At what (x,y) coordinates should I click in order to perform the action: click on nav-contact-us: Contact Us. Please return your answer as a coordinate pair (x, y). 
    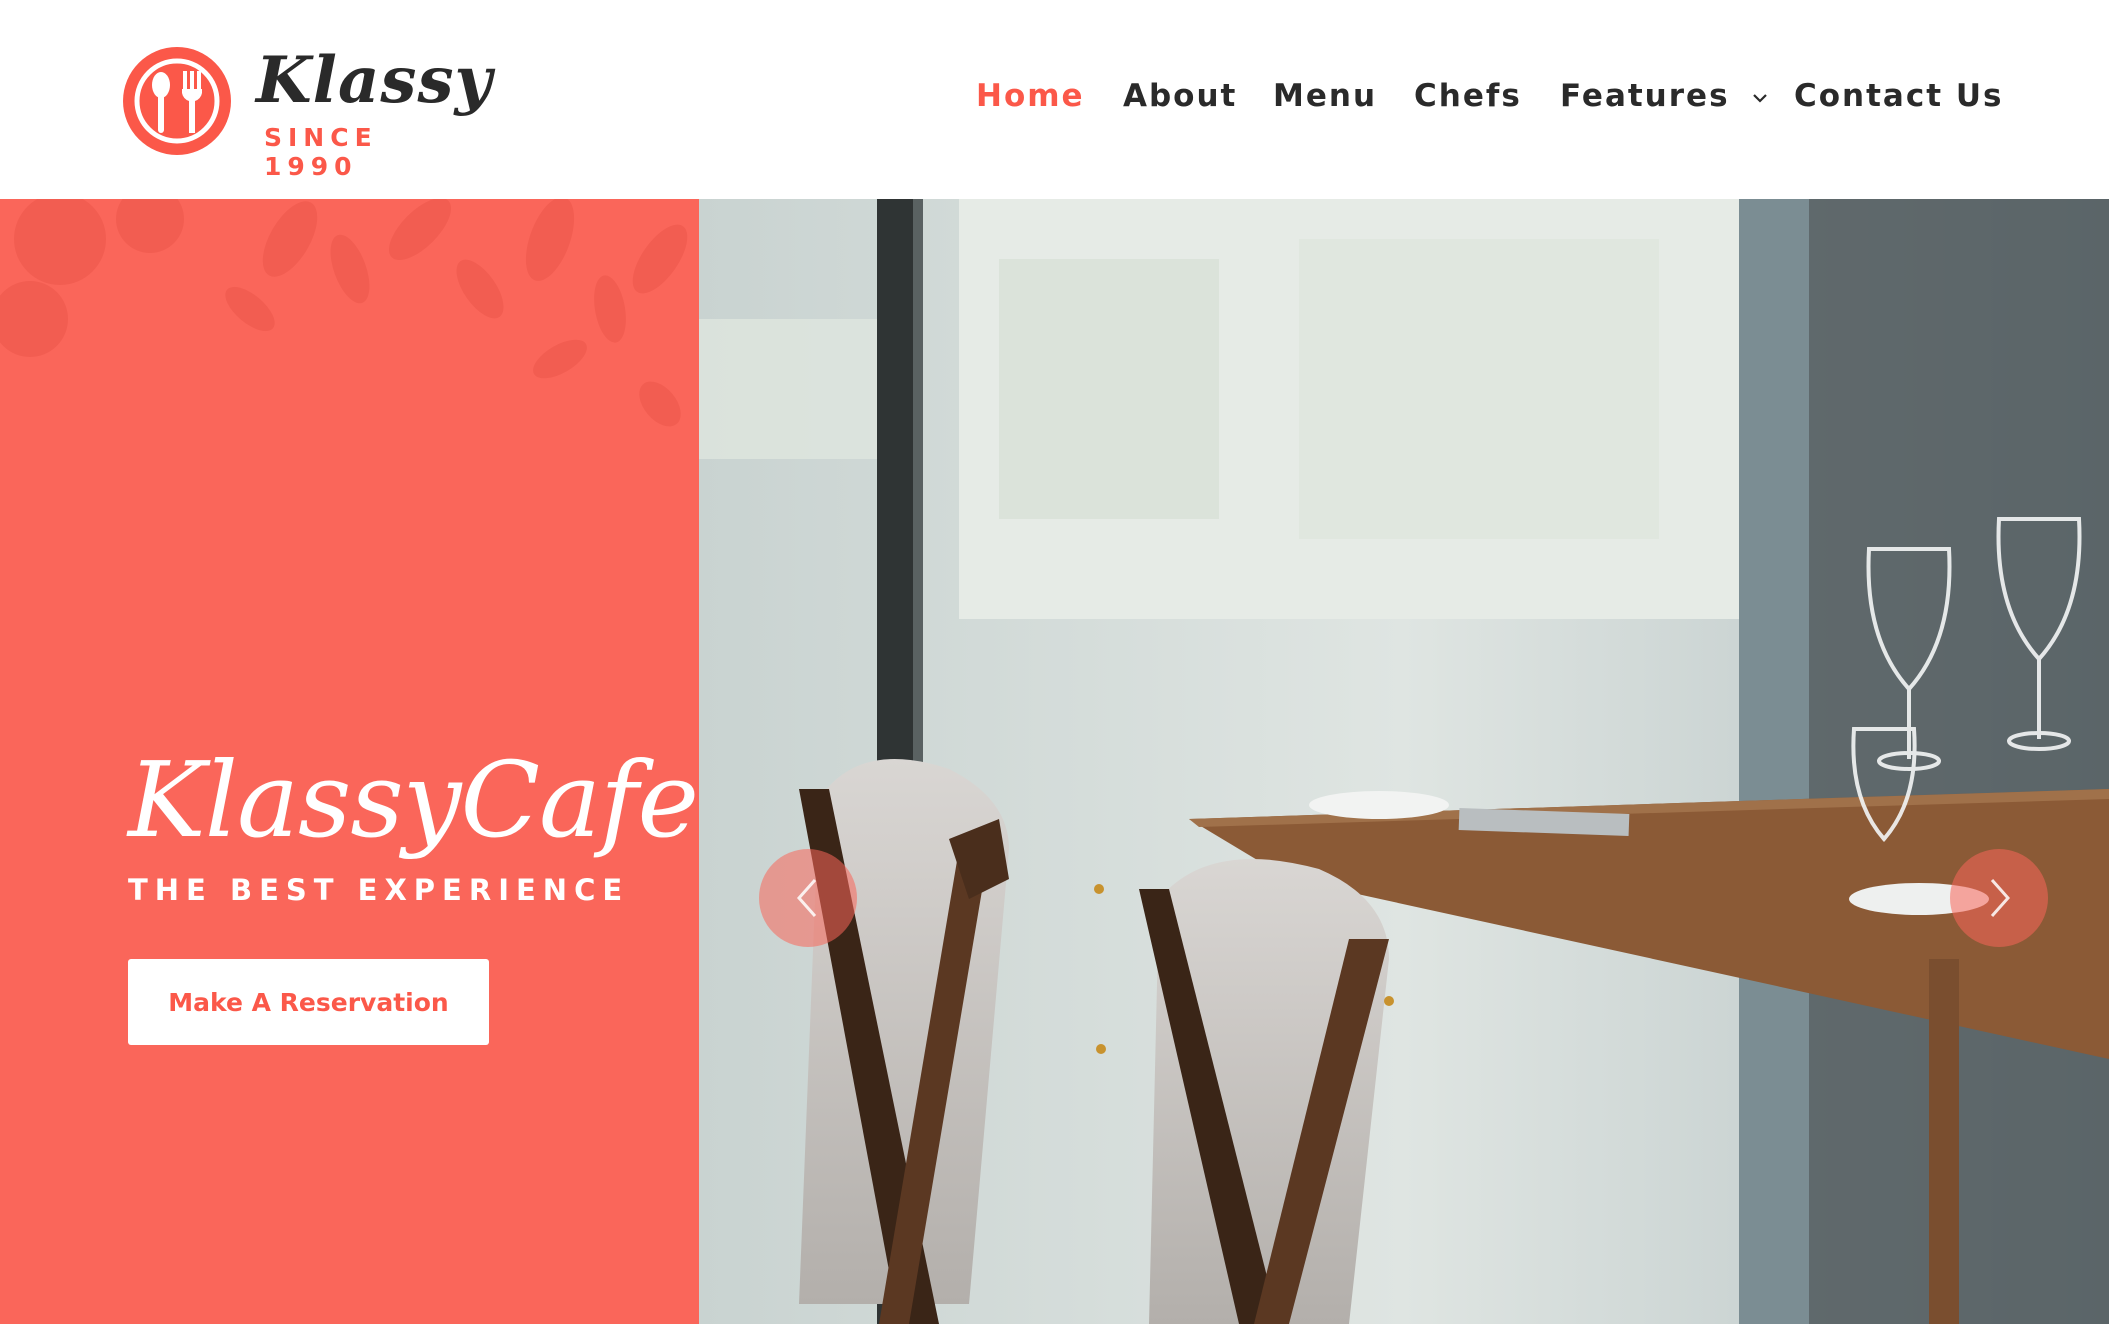
    Looking at the image, I should click on (1898, 96).